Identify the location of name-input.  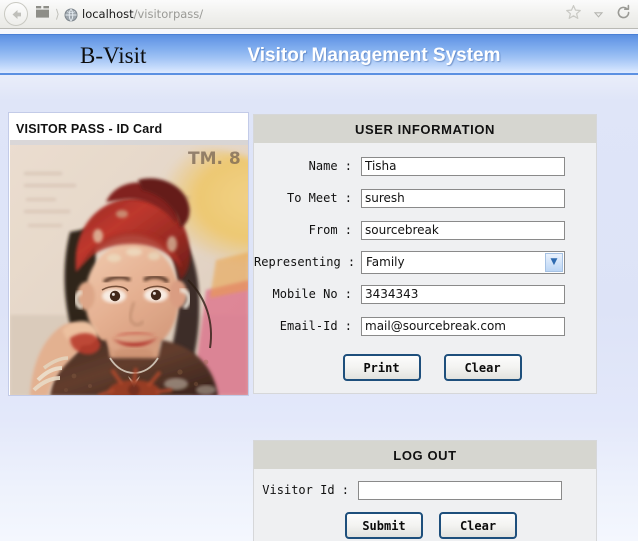
(463, 166).